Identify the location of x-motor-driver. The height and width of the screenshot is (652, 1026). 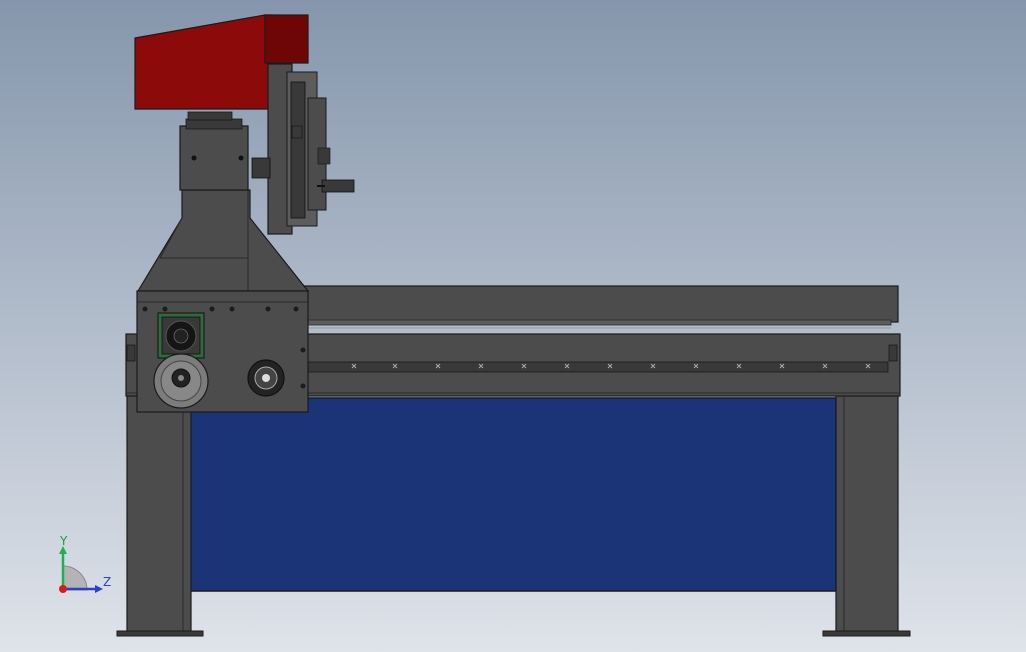
(181, 335).